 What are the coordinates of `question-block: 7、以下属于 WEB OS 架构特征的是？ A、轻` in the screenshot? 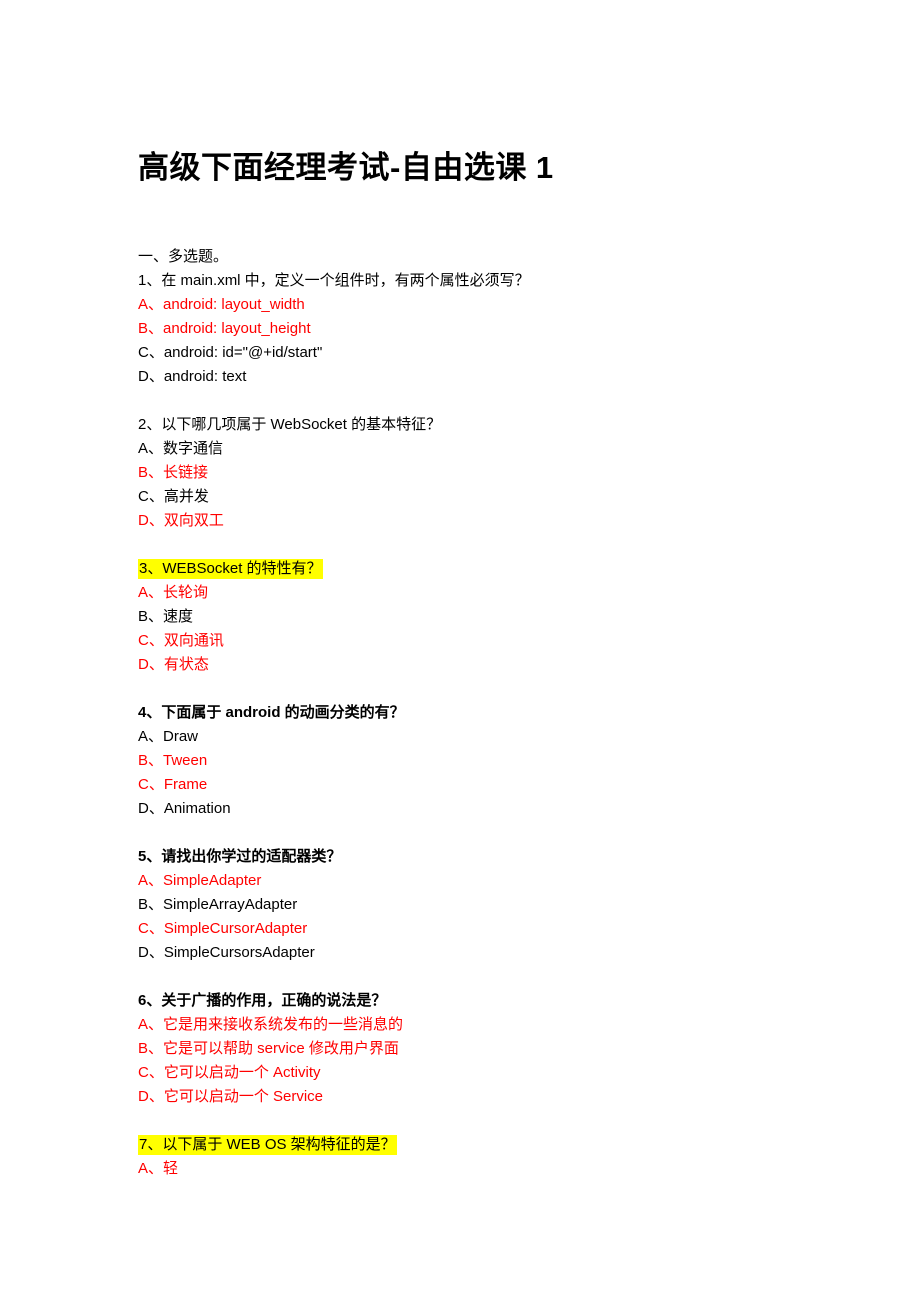 It's located at (468, 1157).